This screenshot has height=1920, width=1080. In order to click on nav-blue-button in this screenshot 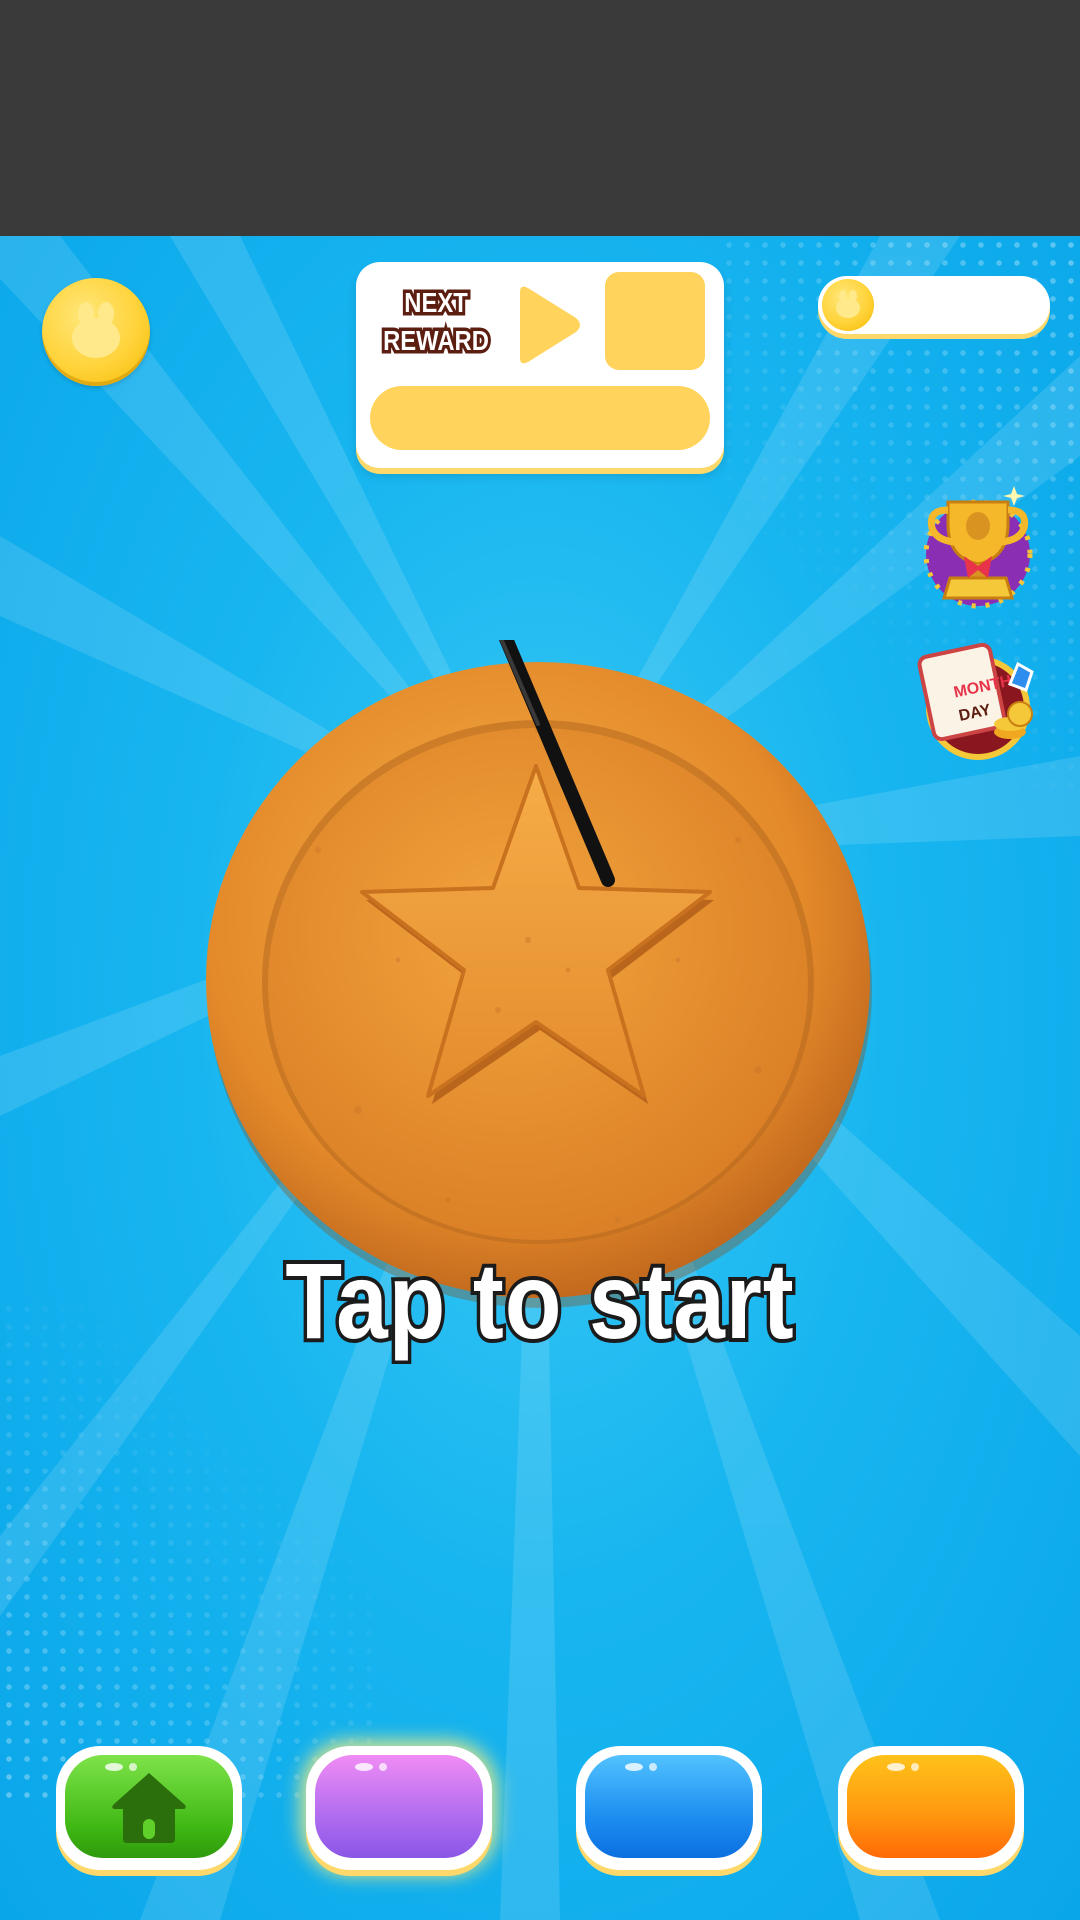, I will do `click(669, 1808)`.